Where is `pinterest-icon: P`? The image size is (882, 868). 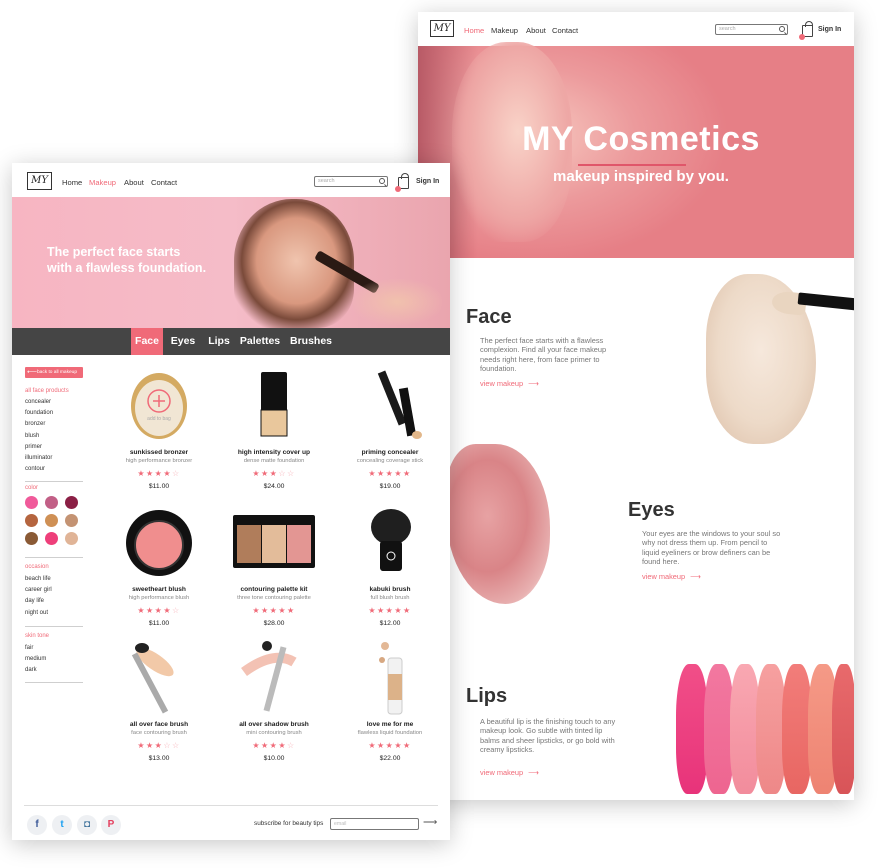
pinterest-icon: P is located at coordinates (111, 825).